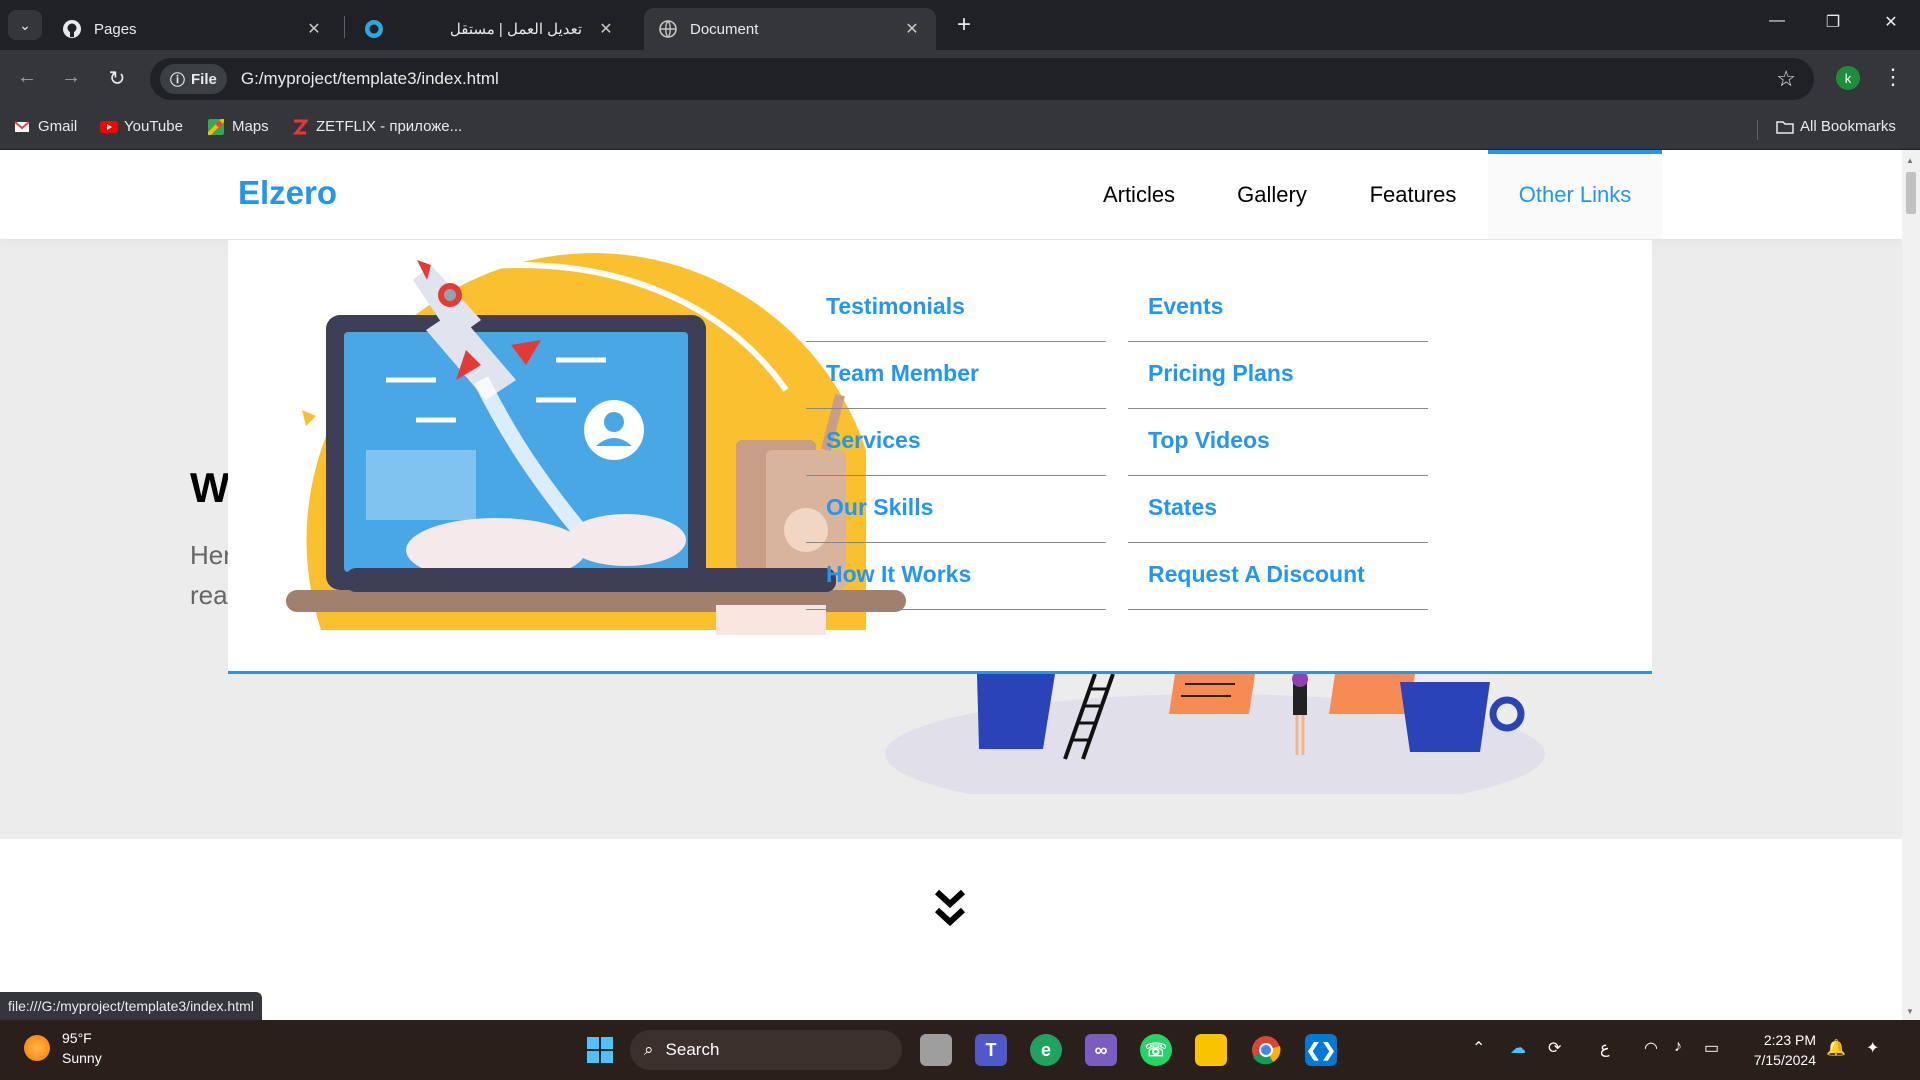  Describe the element at coordinates (1891, 22) in the screenshot. I see `close-window-button: ✕` at that location.